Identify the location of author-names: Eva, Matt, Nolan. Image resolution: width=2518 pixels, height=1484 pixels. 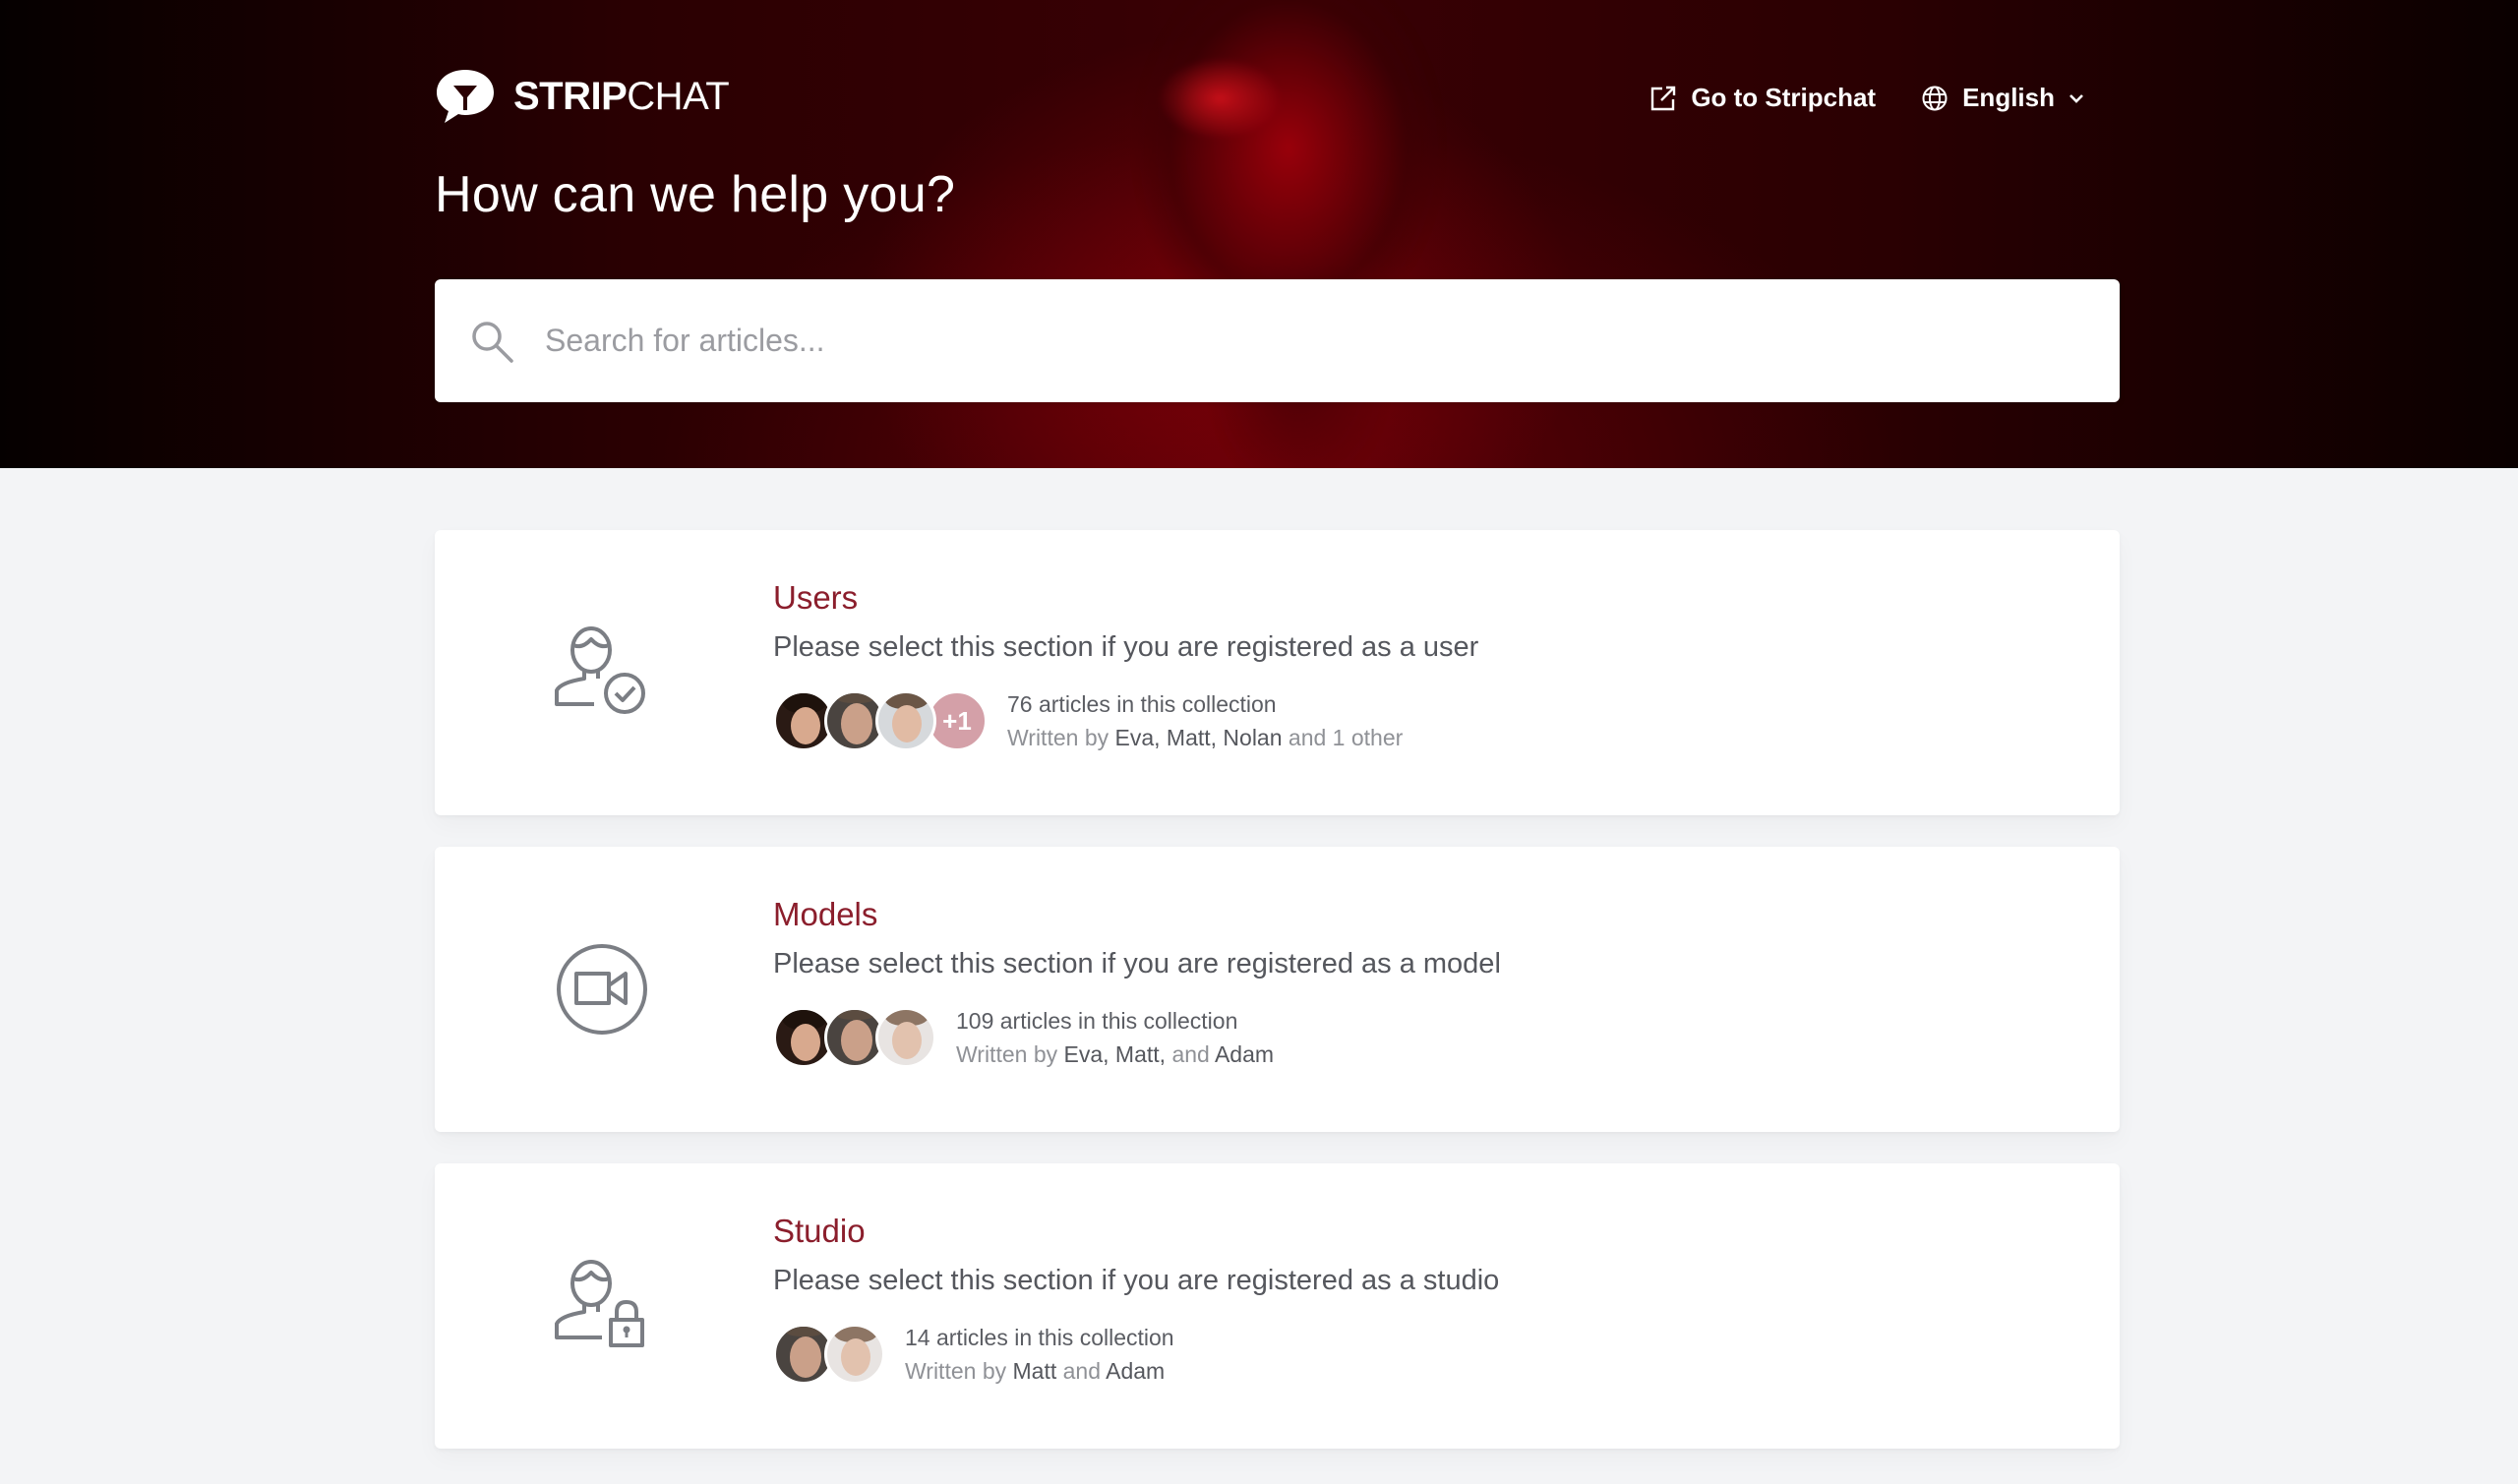
(1198, 737).